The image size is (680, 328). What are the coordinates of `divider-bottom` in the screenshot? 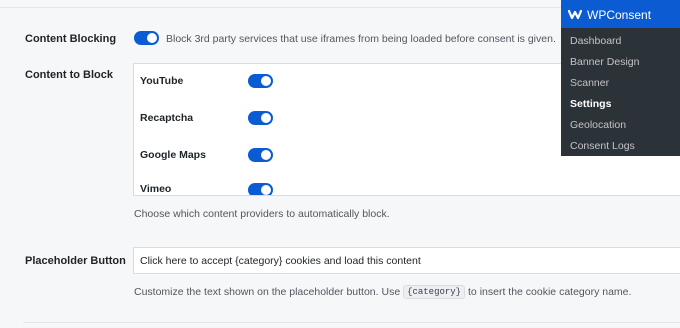 It's located at (351, 322).